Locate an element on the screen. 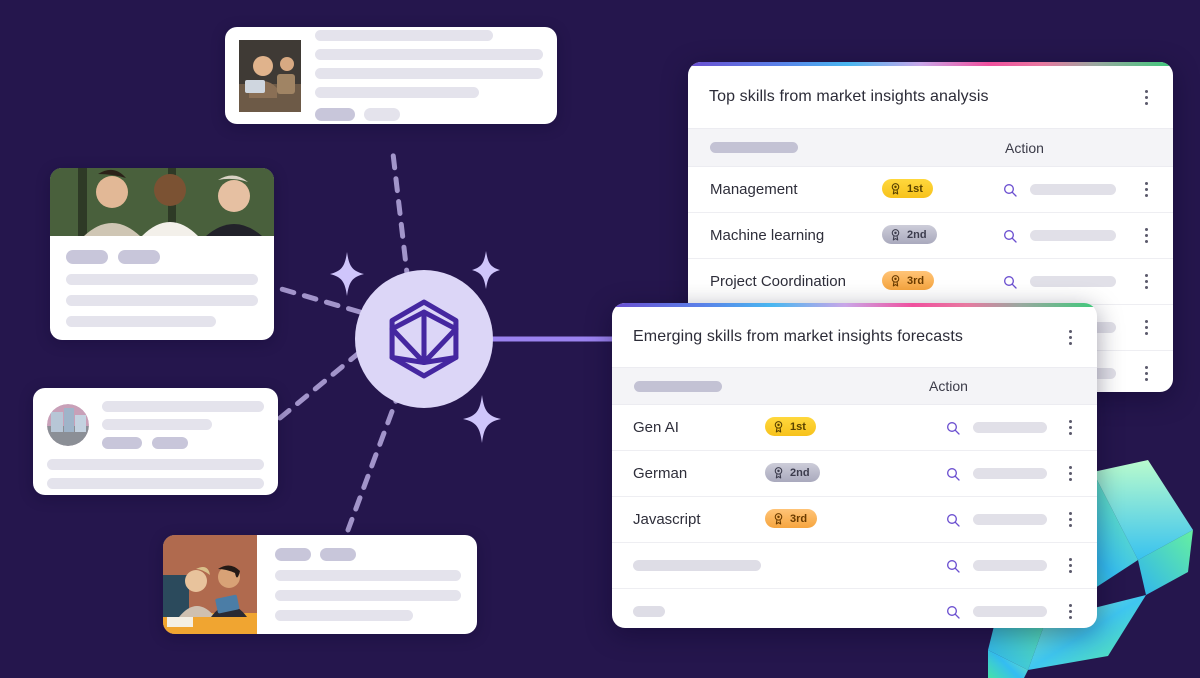 The height and width of the screenshot is (678, 1200). content-card-photo is located at coordinates (162, 254).